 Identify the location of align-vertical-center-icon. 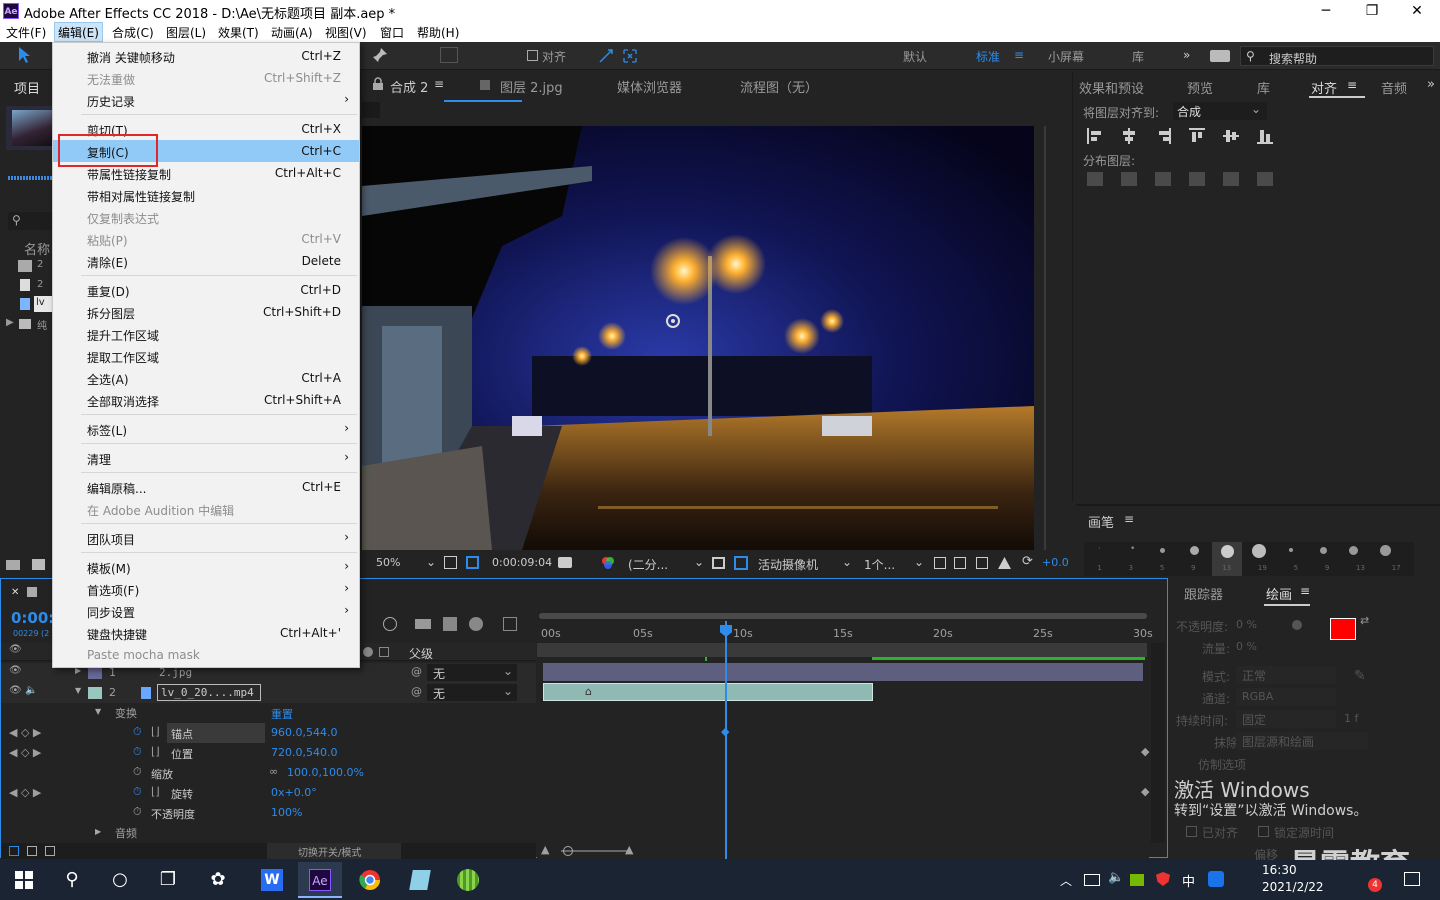
(1231, 136).